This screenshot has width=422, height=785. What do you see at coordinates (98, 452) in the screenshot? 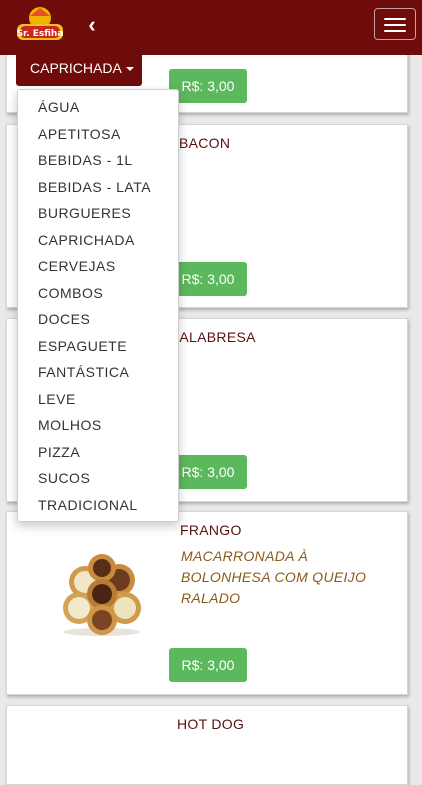
I see `category-option: PIZZA` at bounding box center [98, 452].